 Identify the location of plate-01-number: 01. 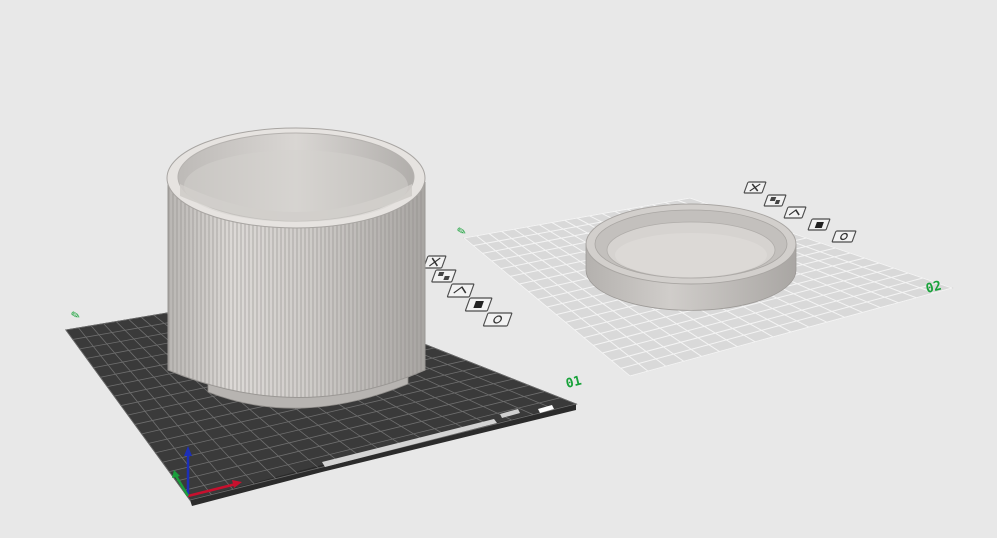
(573, 382).